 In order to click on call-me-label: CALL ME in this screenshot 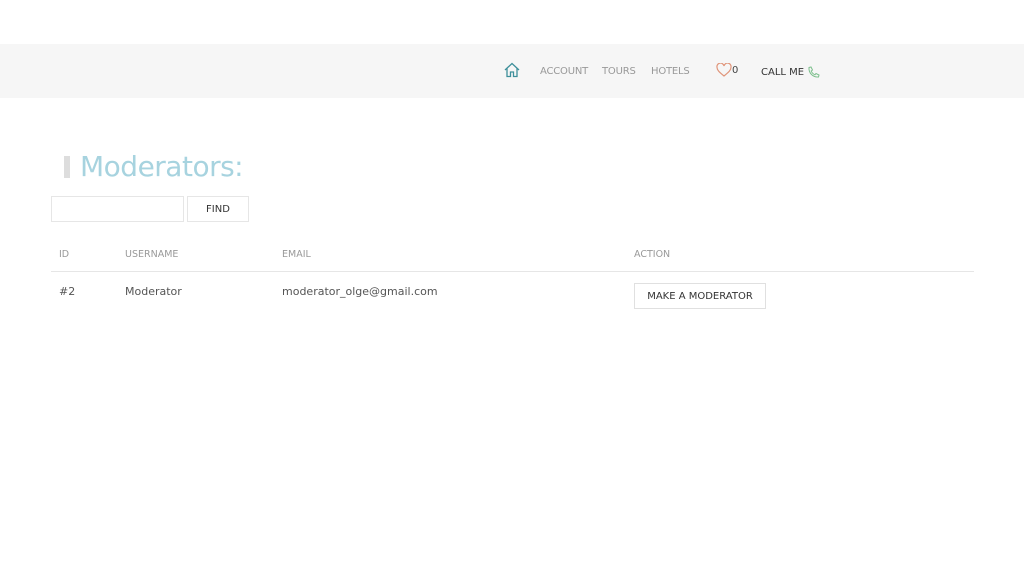, I will do `click(783, 72)`.